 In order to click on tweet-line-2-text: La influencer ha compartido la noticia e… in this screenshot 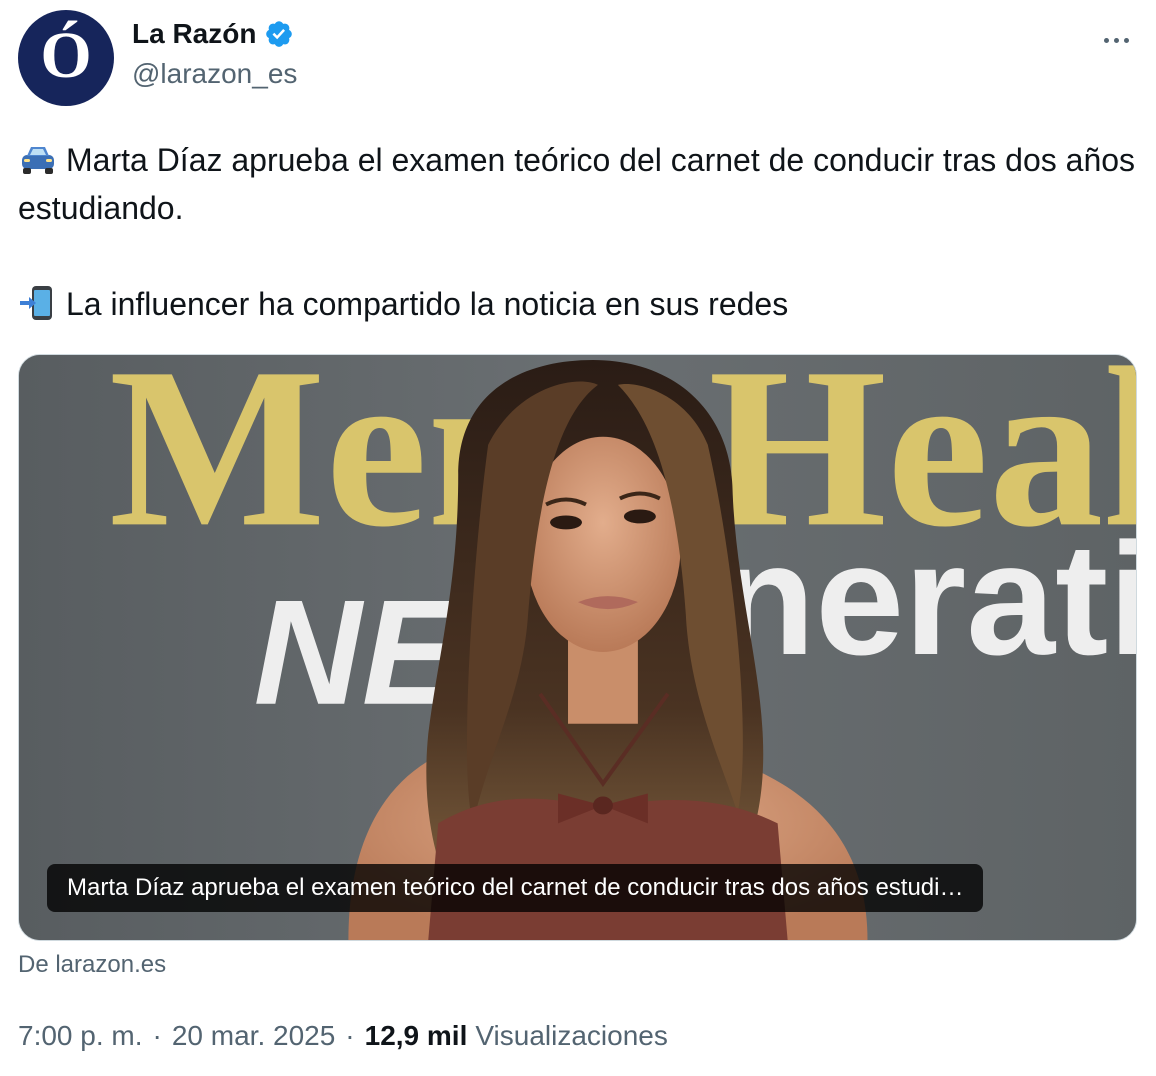, I will do `click(427, 304)`.